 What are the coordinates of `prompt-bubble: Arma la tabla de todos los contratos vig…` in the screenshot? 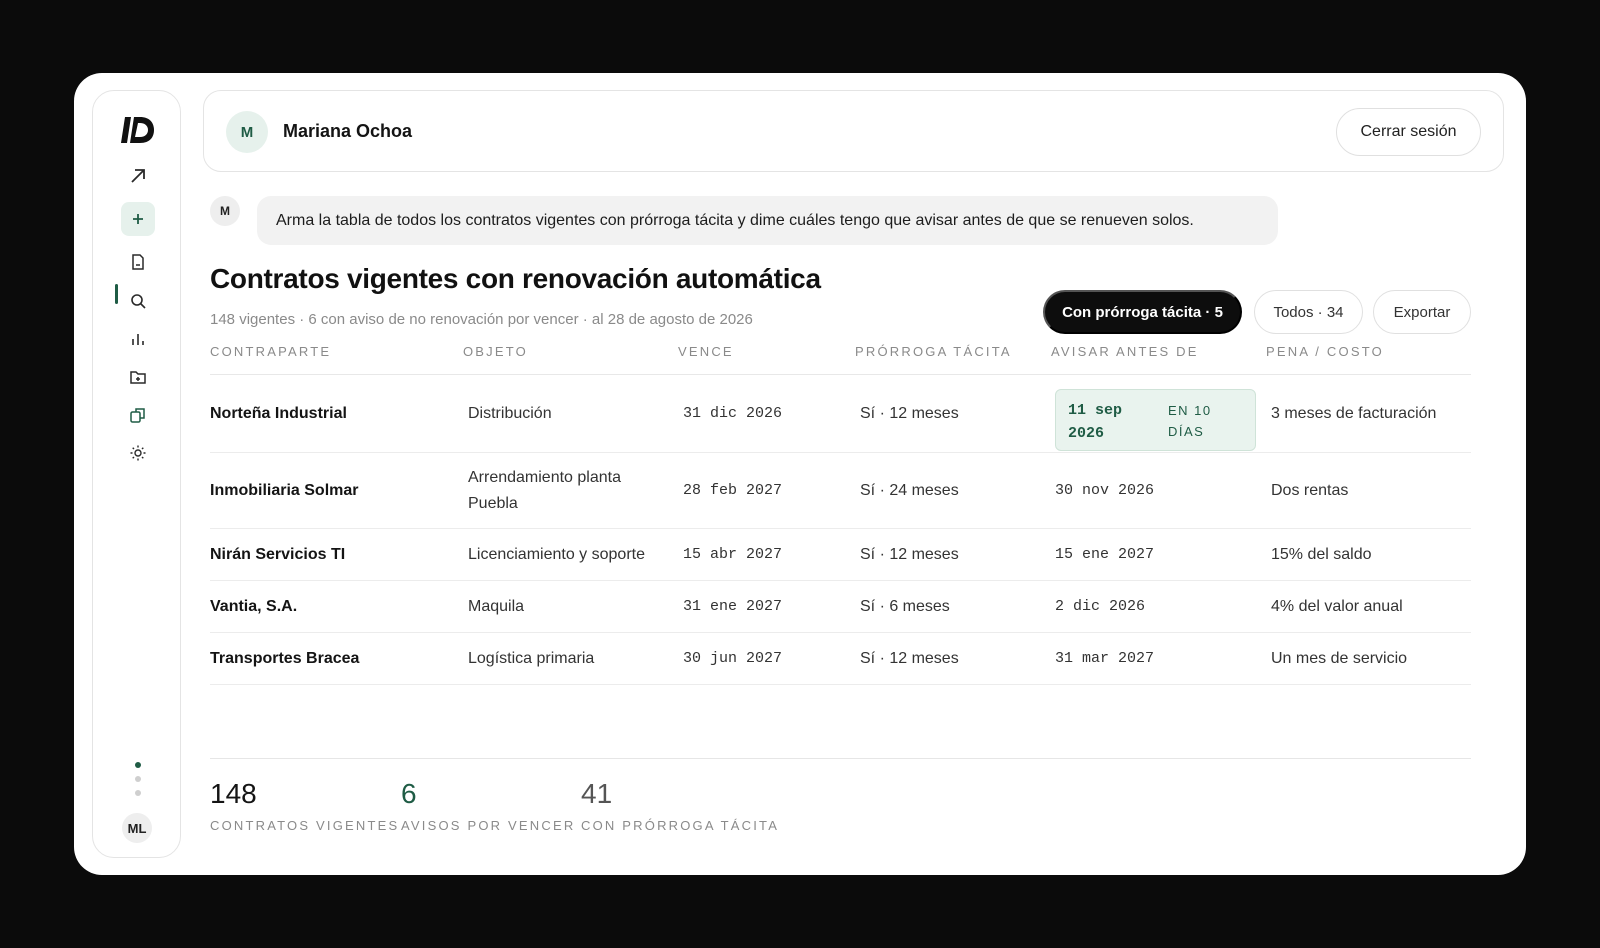 It's located at (767, 220).